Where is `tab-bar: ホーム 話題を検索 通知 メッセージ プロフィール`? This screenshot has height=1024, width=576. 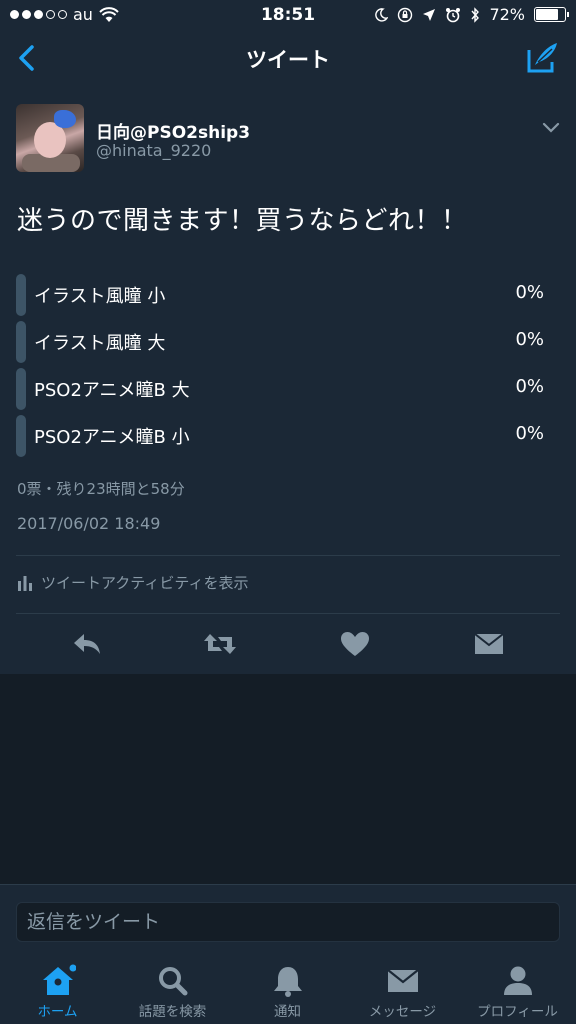 tab-bar: ホーム 話題を検索 通知 メッセージ プロフィール is located at coordinates (288, 990).